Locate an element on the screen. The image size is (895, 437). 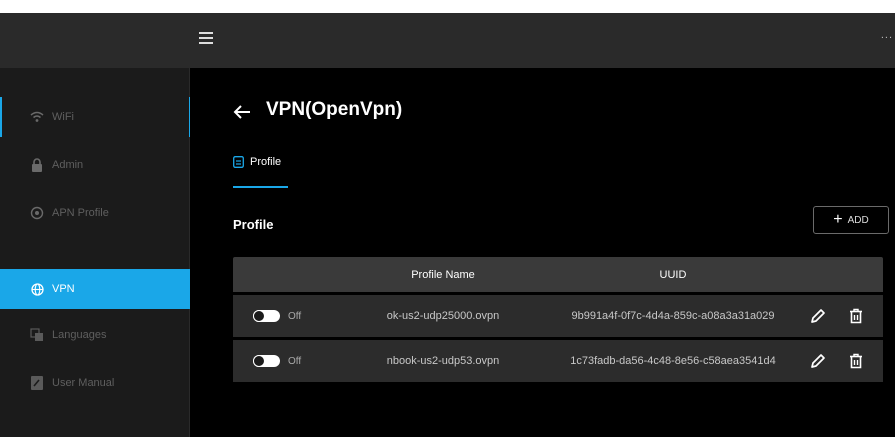
column-header-profile-name: Profile Name is located at coordinates (443, 274).